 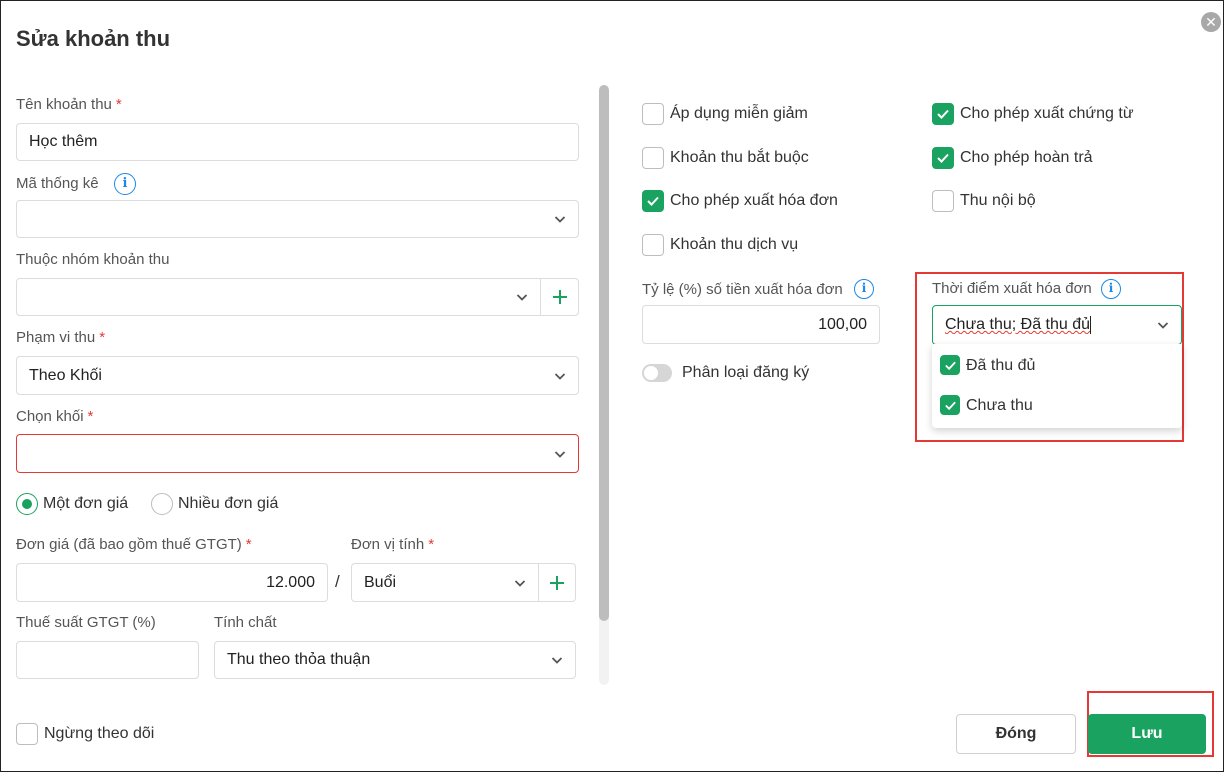 I want to click on unit-select: Buổi, so click(x=463, y=582).